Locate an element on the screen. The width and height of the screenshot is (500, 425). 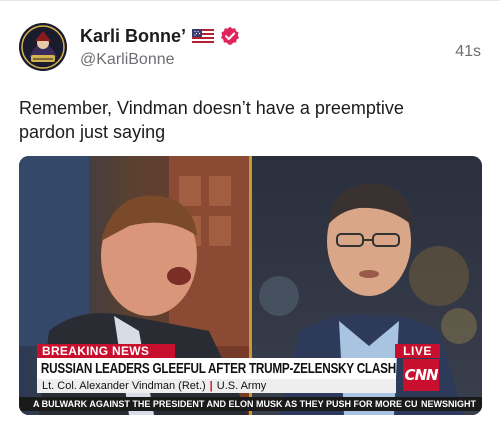
author-name-row: Karli Bonne’ is located at coordinates (160, 36).